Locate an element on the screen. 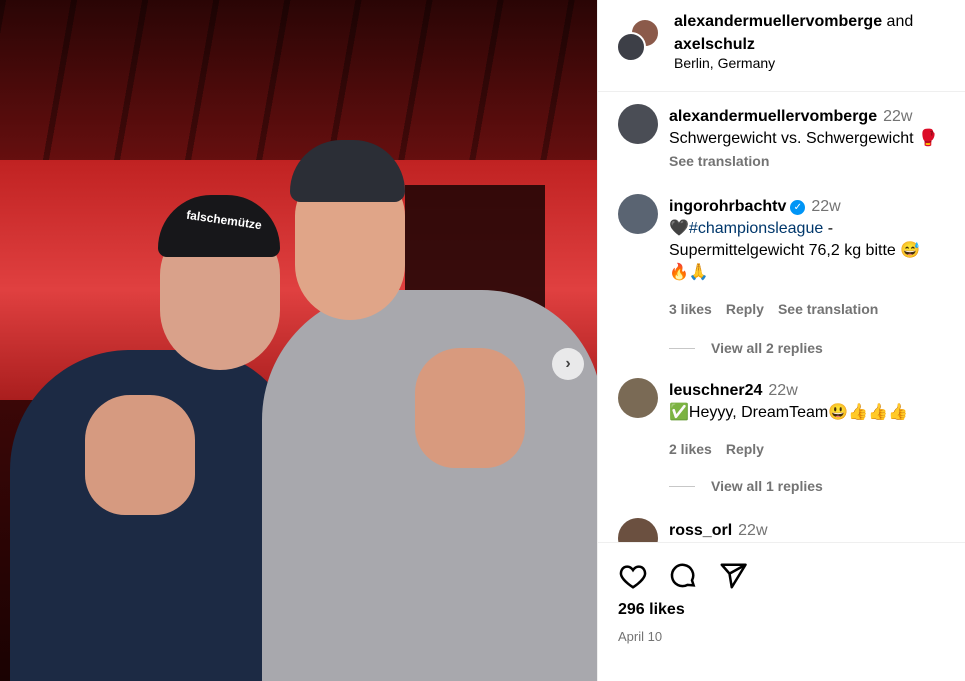 The height and width of the screenshot is (681, 965). comment-text: Supermittelgewicht 76,2 kg bitte 😅 is located at coordinates (795, 250).